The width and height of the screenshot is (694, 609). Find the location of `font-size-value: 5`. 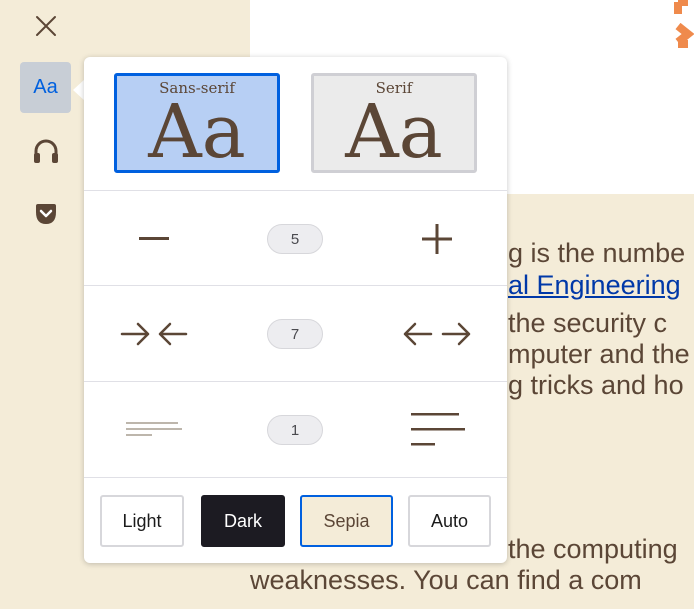

font-size-value: 5 is located at coordinates (295, 239).